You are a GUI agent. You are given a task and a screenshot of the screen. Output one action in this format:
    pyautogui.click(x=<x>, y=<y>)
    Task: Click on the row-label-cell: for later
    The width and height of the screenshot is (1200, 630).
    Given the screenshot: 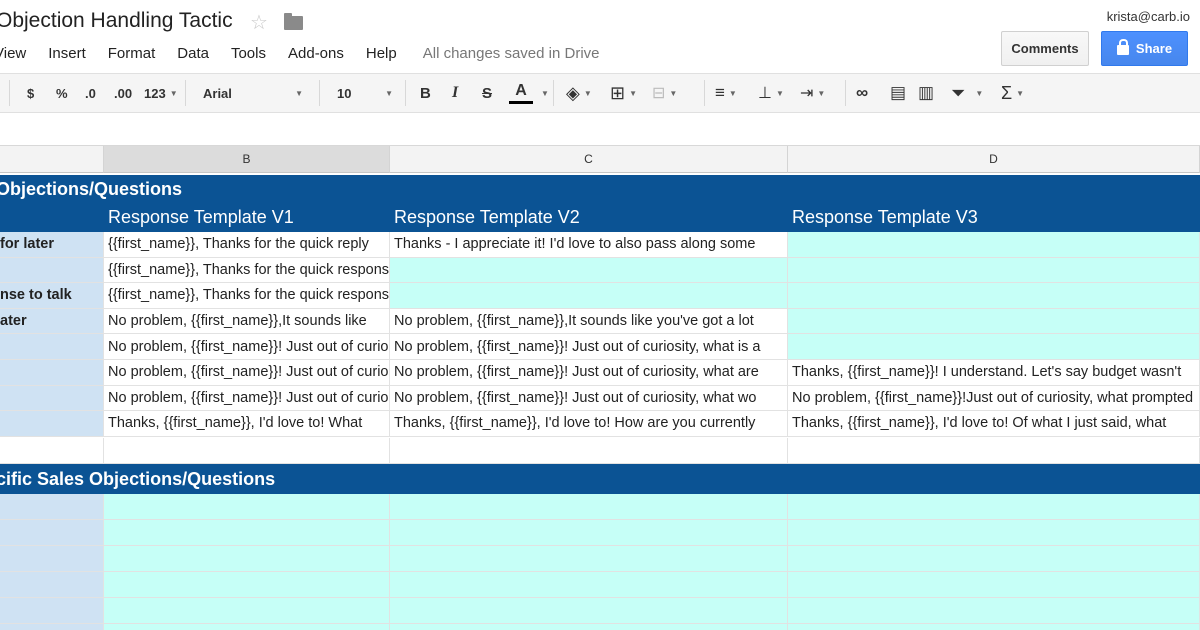 What is the action you would take?
    pyautogui.click(x=52, y=245)
    